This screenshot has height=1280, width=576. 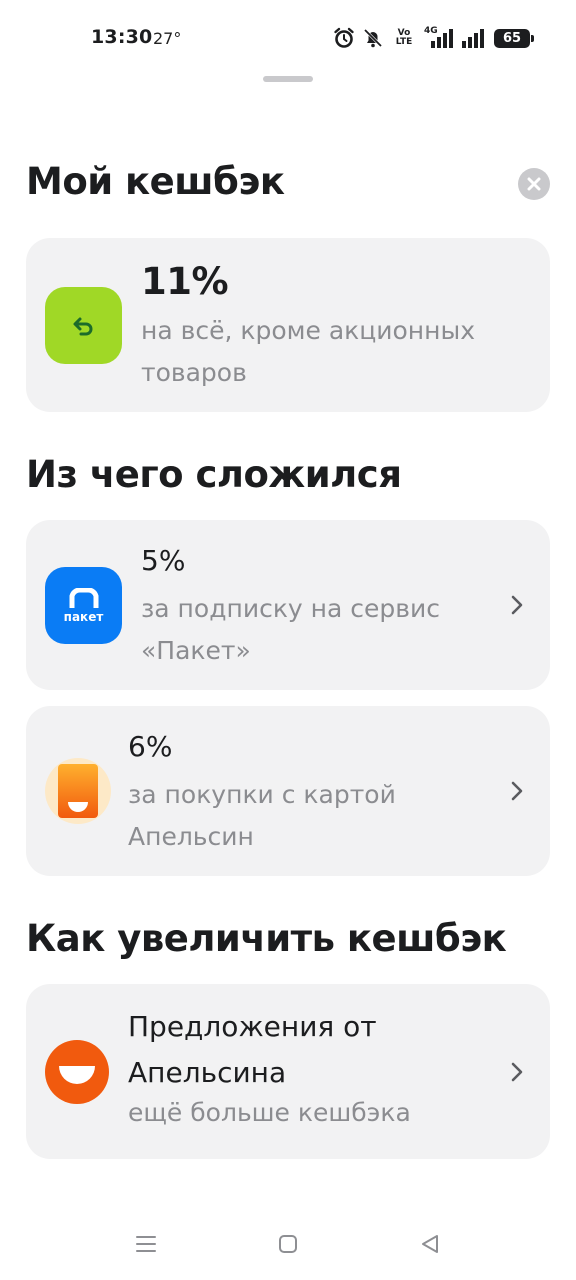 I want to click on total-cashback-description: на всё, кроме акционных товаров, so click(x=308, y=351).